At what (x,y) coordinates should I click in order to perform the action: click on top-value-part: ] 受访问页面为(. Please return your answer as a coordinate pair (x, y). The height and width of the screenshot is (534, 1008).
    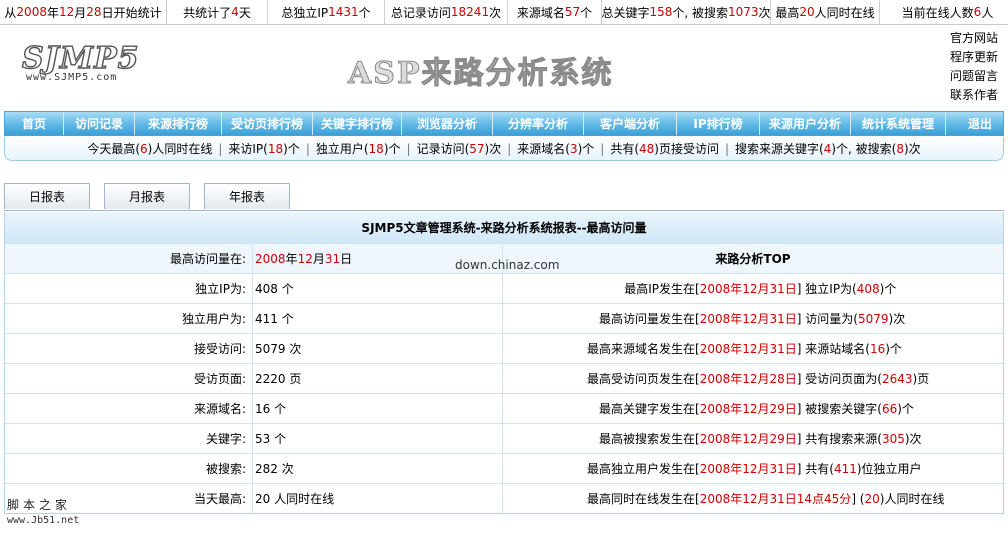
    Looking at the image, I should click on (839, 379).